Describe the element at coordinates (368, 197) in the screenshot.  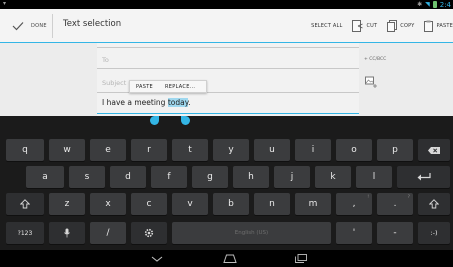
I see `key-comma-hint: !` at that location.